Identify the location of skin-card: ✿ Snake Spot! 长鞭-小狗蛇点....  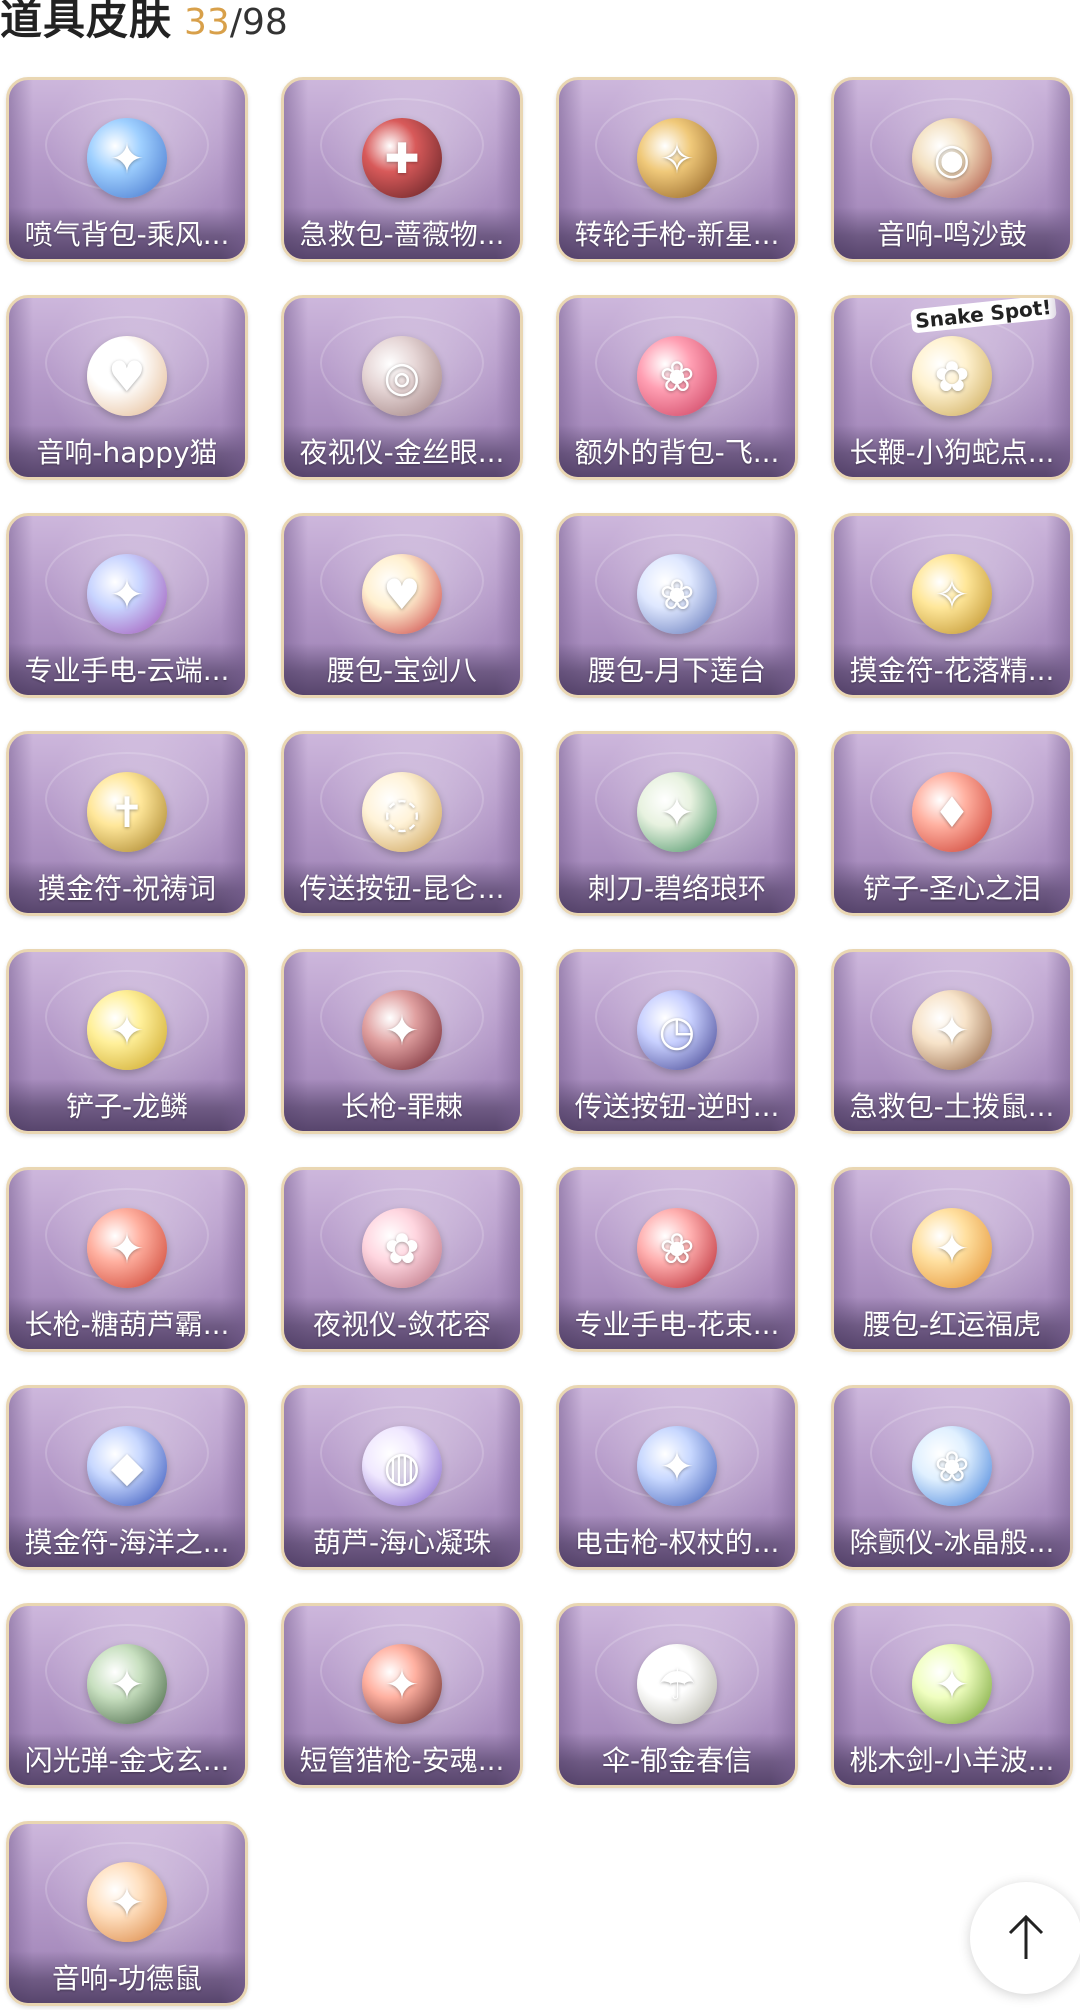
(952, 387).